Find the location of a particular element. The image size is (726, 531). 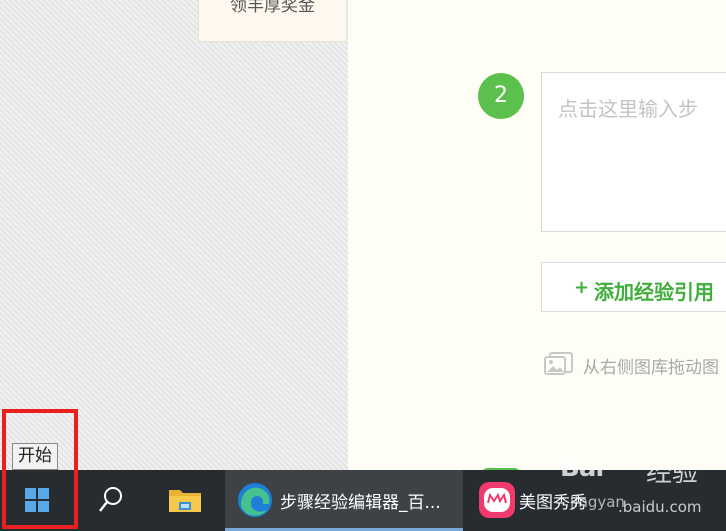

watermark-domain: .baidu.com is located at coordinates (660, 507).